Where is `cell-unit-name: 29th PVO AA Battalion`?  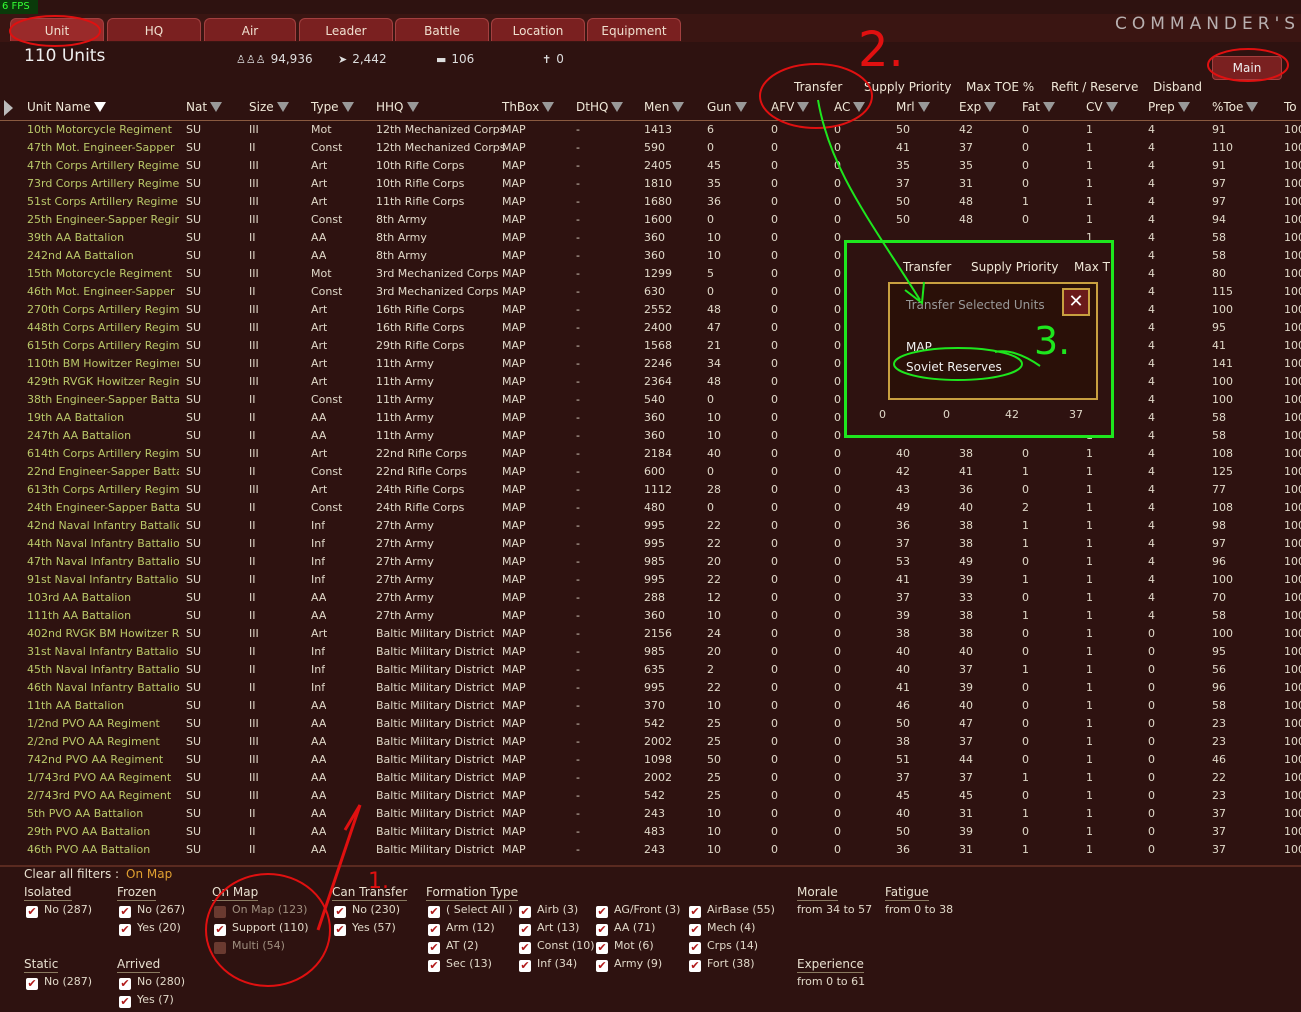 cell-unit-name: 29th PVO AA Battalion is located at coordinates (103, 831).